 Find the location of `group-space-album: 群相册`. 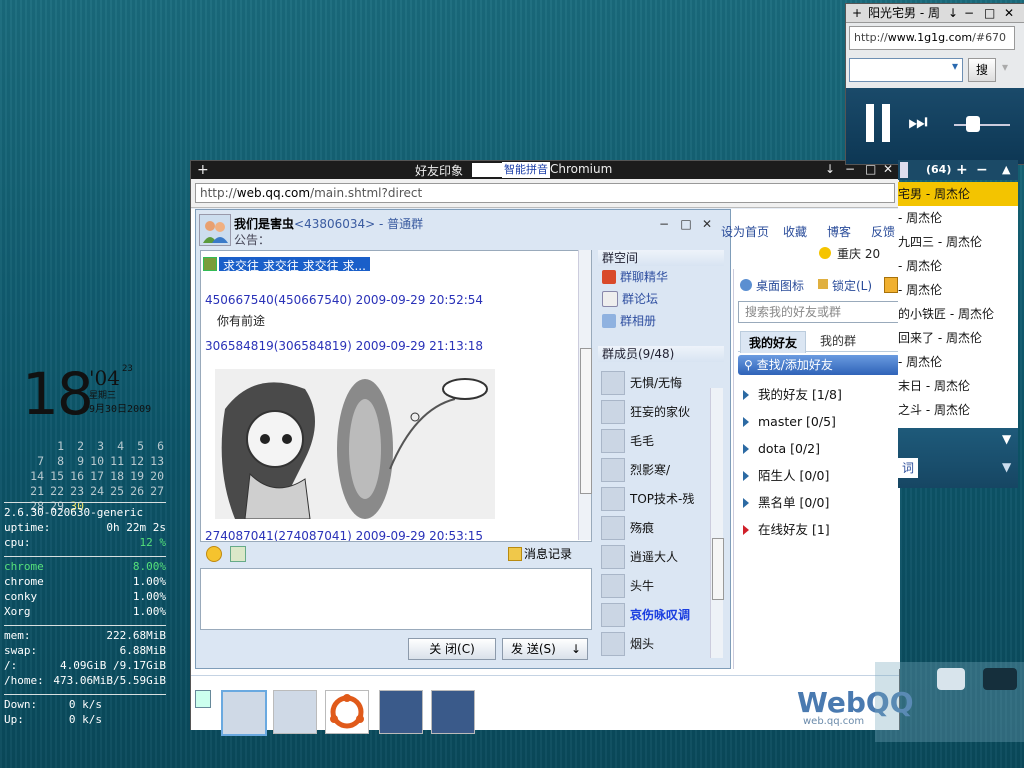

group-space-album: 群相册 is located at coordinates (661, 321).